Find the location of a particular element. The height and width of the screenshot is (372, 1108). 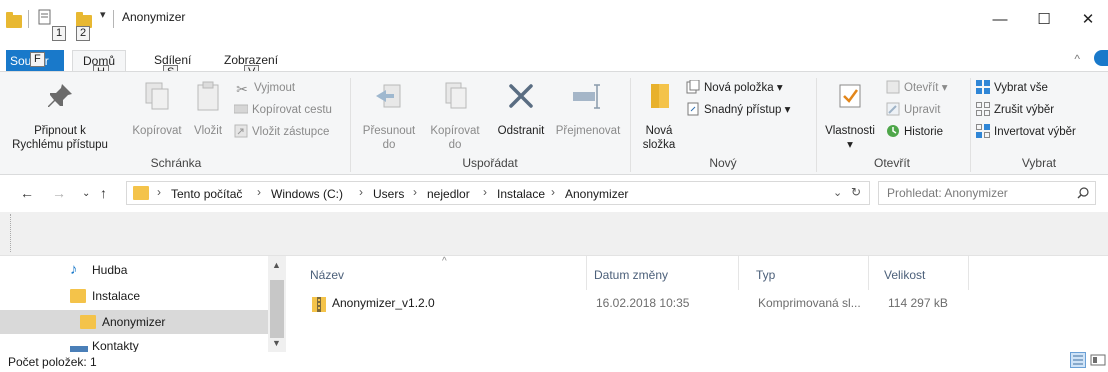

edit-label: Upravit is located at coordinates (922, 110).